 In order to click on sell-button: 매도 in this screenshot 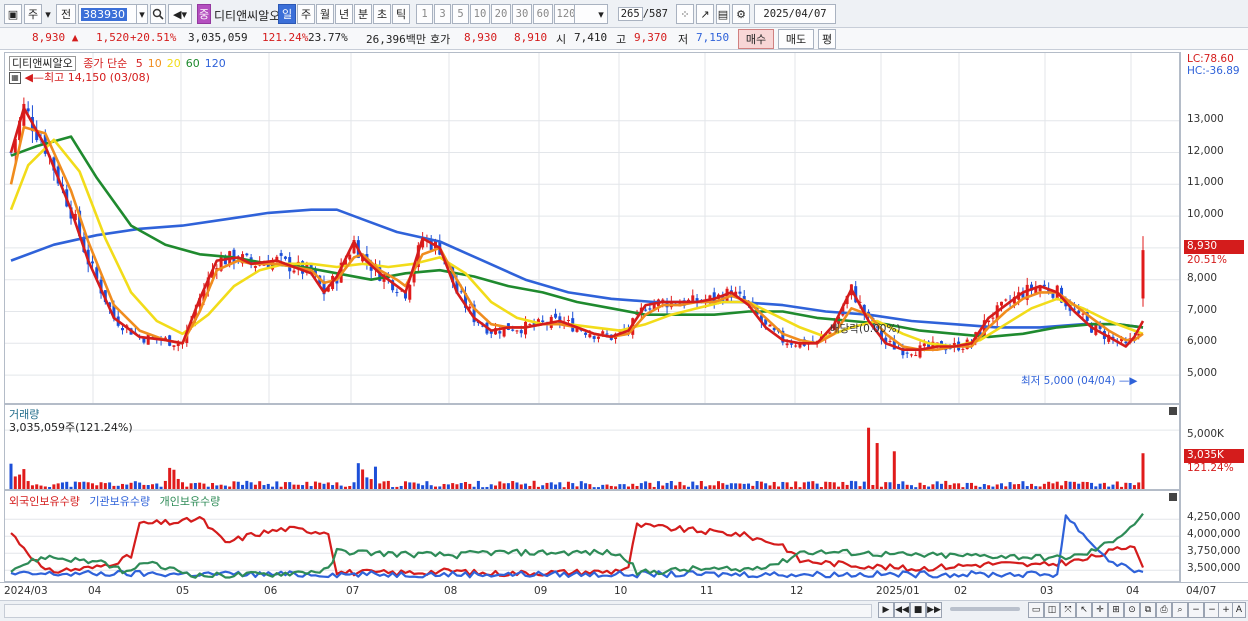, I will do `click(796, 39)`.